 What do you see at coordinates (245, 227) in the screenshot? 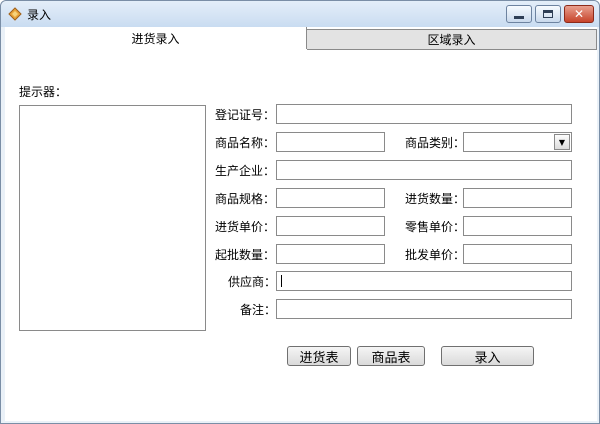
I see `purchase-price-label: 进货单价：` at bounding box center [245, 227].